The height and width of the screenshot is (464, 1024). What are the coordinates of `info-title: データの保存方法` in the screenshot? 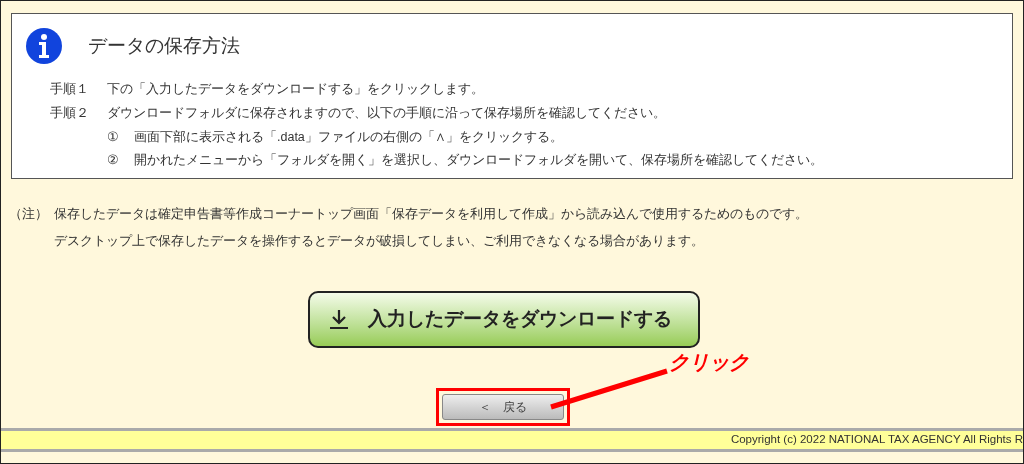 It's located at (164, 45).